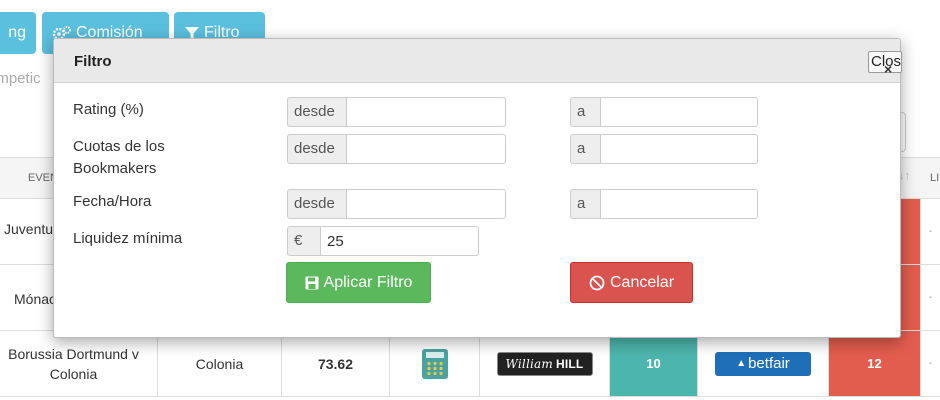  I want to click on event-name: Borussia Dortmund v Colonia, so click(79, 363).